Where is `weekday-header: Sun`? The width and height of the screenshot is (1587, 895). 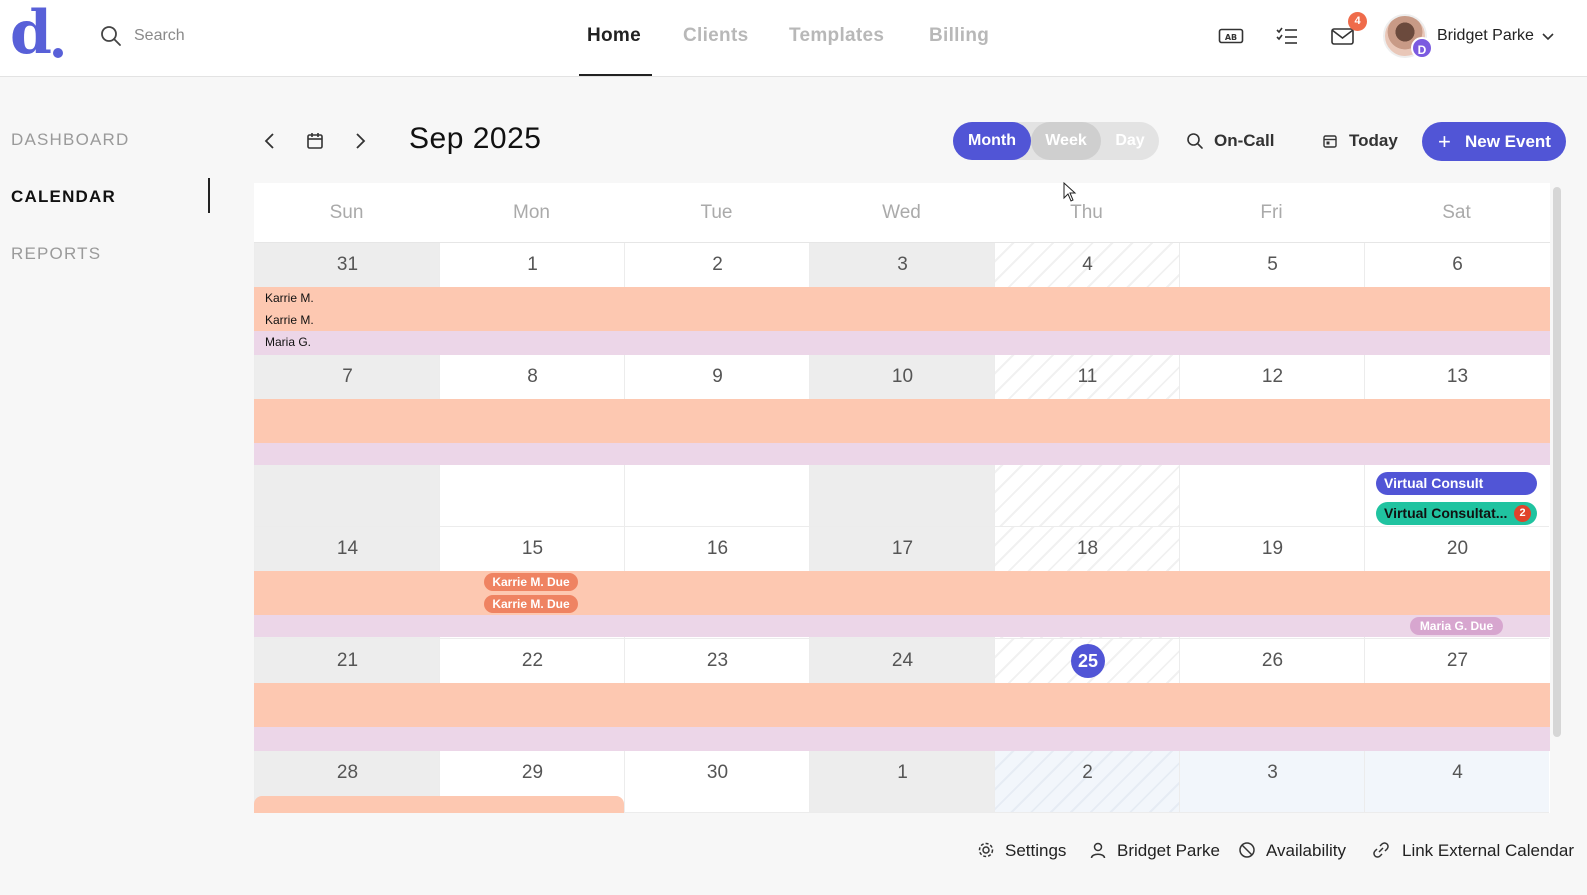
weekday-header: Sun is located at coordinates (346, 212).